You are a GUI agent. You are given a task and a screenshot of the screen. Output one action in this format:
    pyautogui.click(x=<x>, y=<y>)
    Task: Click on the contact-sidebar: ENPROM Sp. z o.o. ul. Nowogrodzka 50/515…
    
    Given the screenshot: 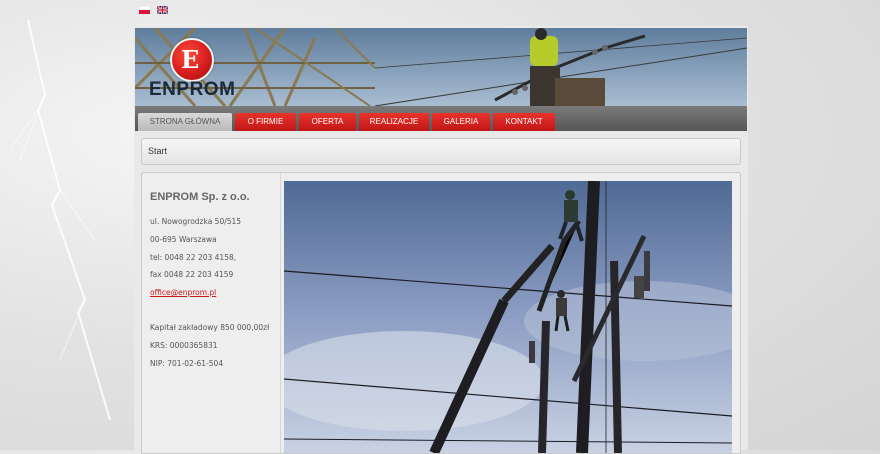 What is the action you would take?
    pyautogui.click(x=211, y=313)
    